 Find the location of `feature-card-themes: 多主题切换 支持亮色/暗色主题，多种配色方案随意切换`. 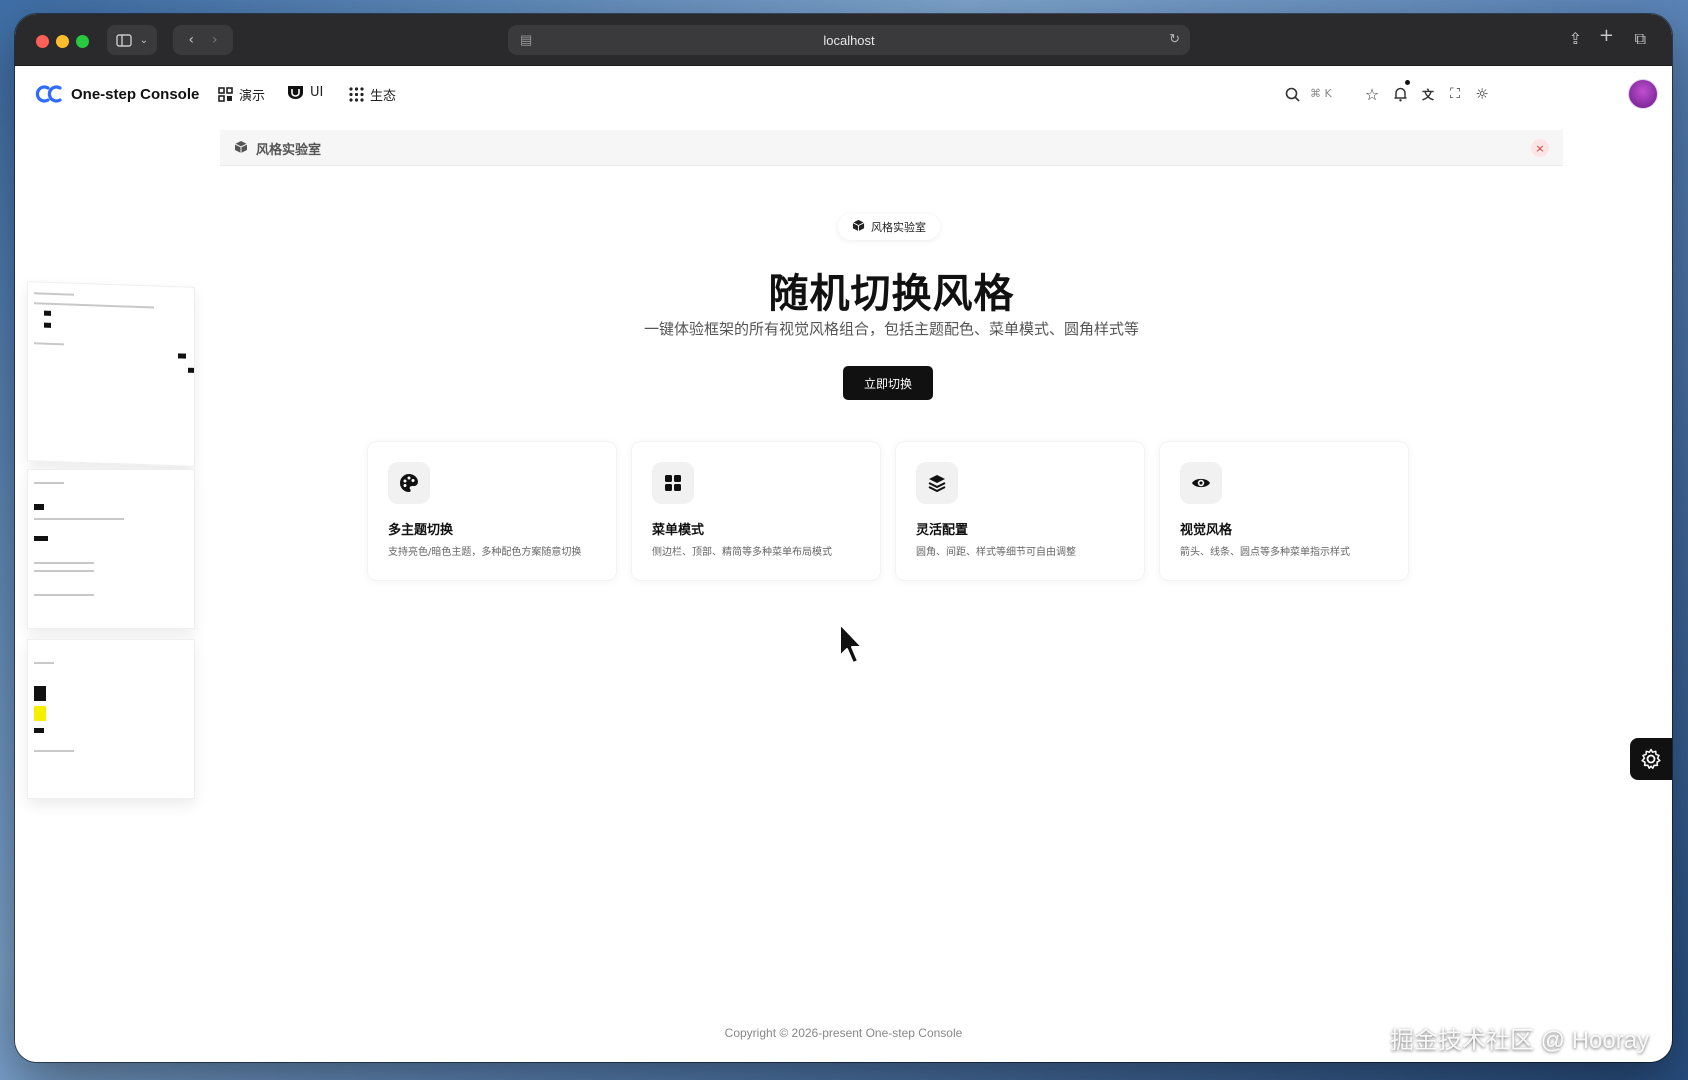

feature-card-themes: 多主题切换 支持亮色/暗色主题，多种配色方案随意切换 is located at coordinates (492, 511).